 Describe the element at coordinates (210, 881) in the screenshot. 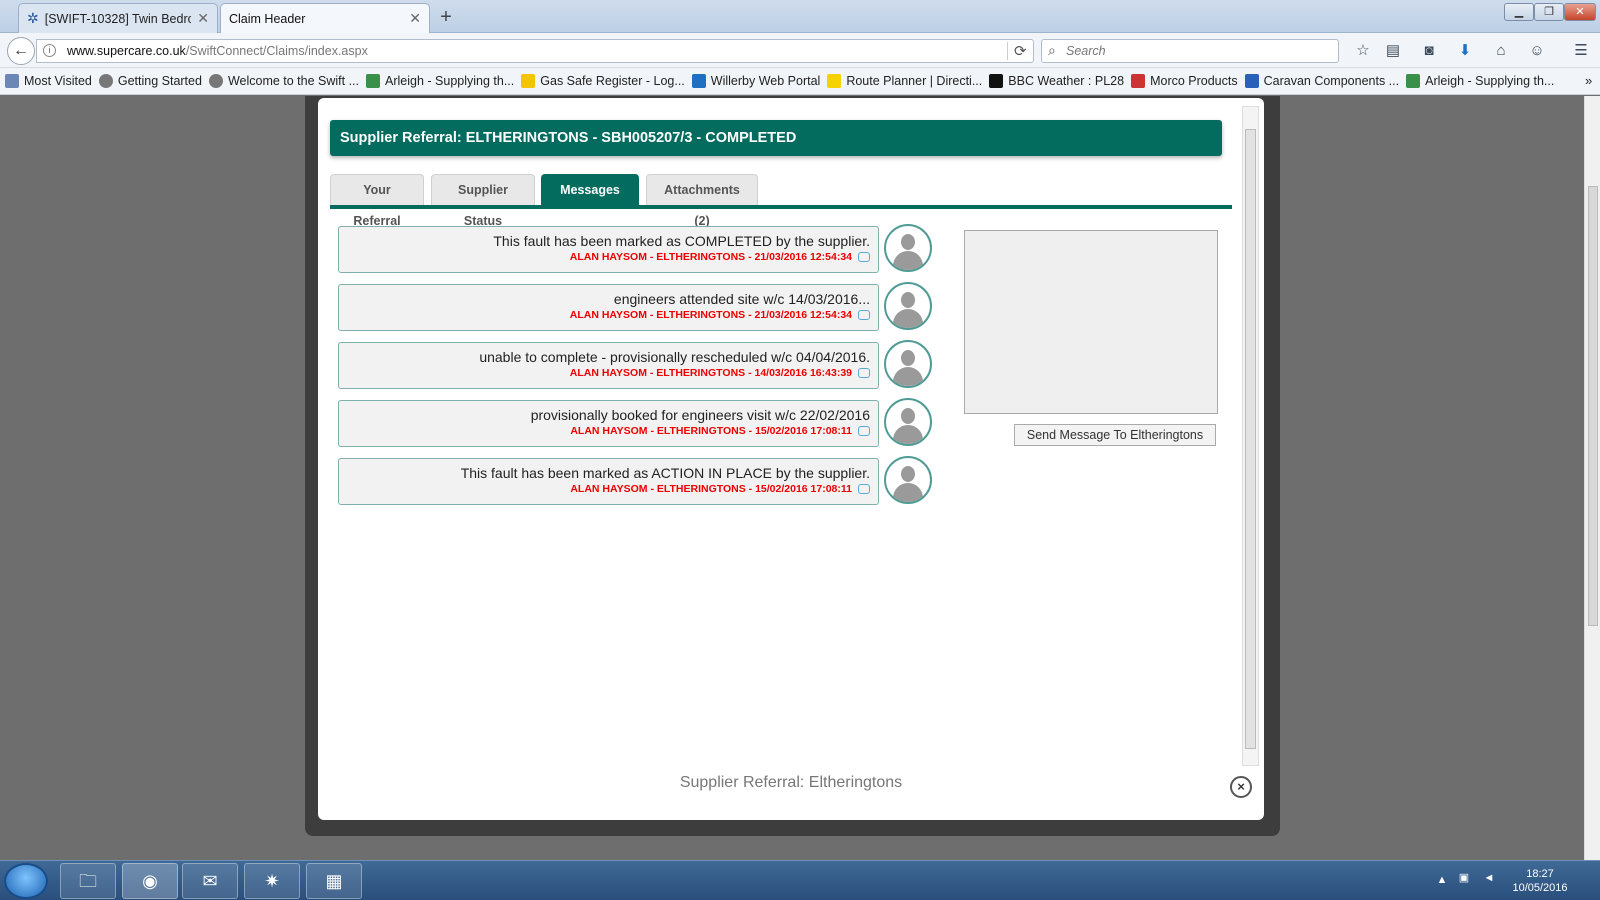

I see `outlook-icon: ✉` at that location.